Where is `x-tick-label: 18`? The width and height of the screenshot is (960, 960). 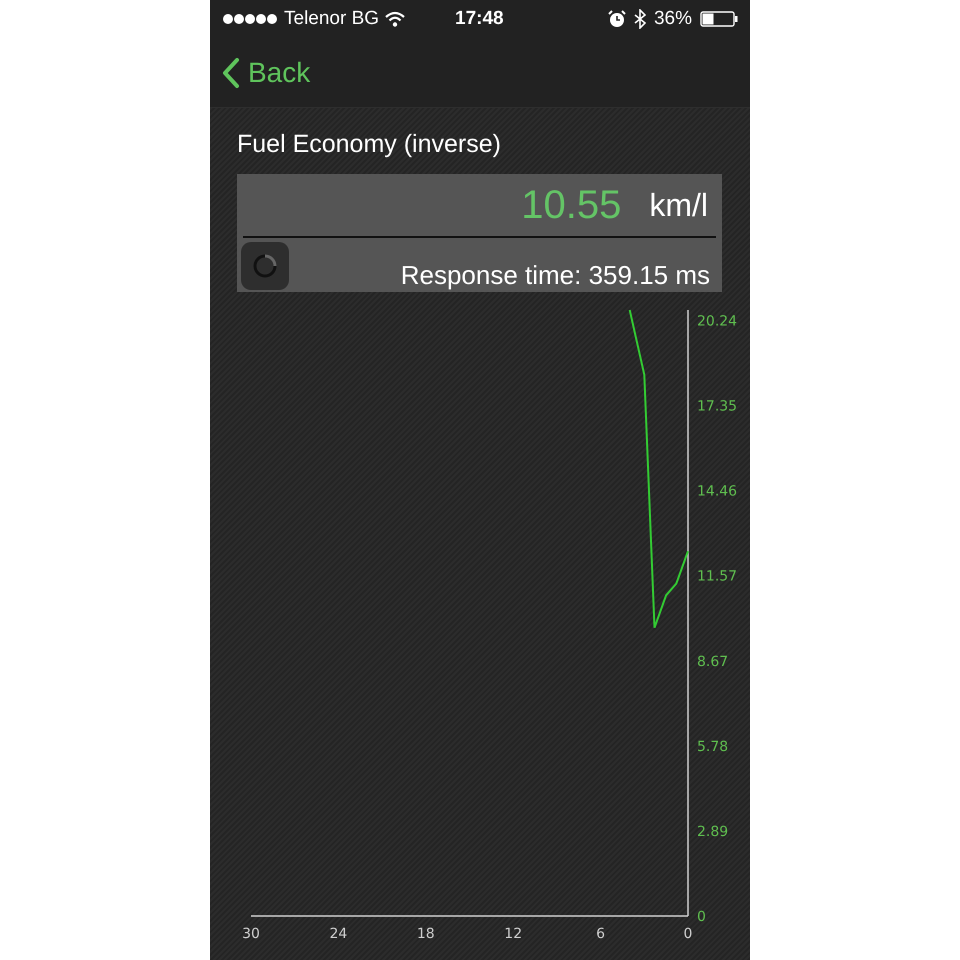 x-tick-label: 18 is located at coordinates (425, 934).